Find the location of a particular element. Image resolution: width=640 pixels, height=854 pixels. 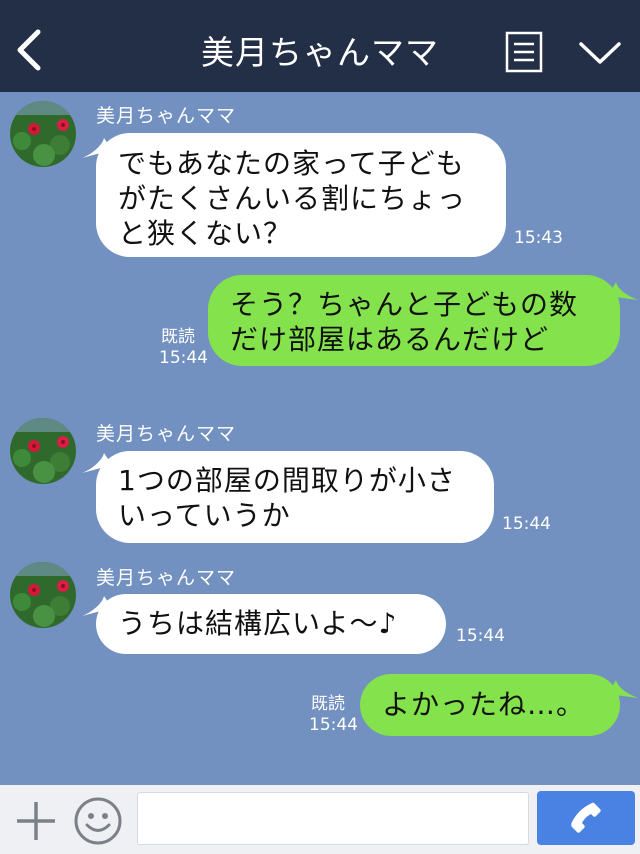

message-time: 15:43 is located at coordinates (538, 238).